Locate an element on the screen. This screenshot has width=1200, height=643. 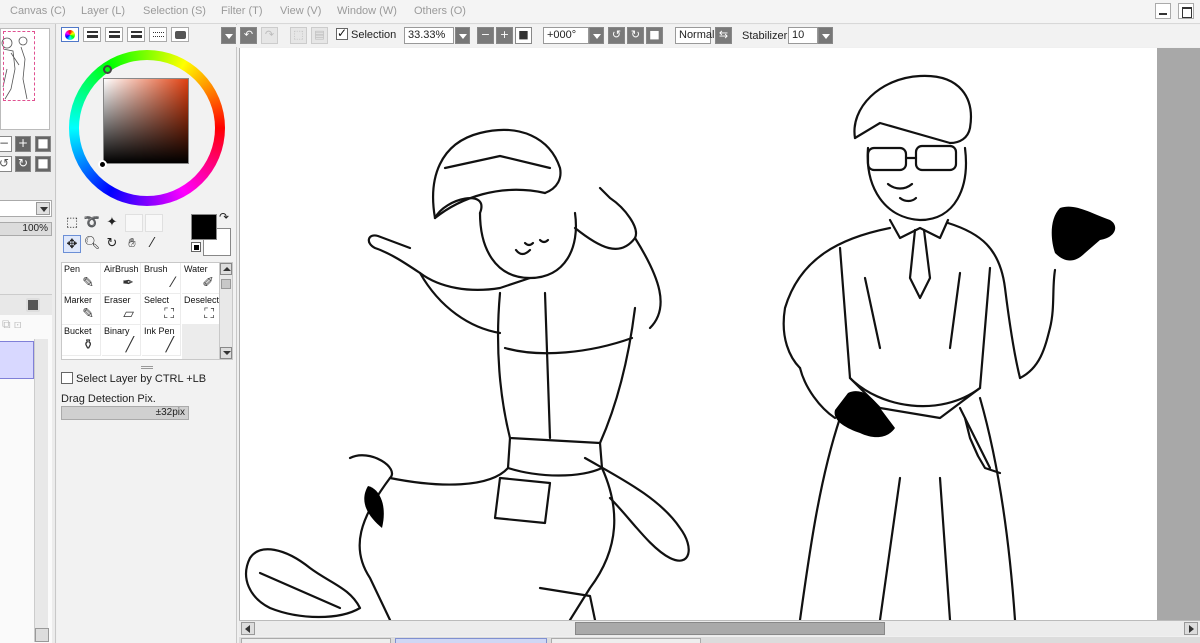
hsv-slider-tab is located at coordinates (114, 34).